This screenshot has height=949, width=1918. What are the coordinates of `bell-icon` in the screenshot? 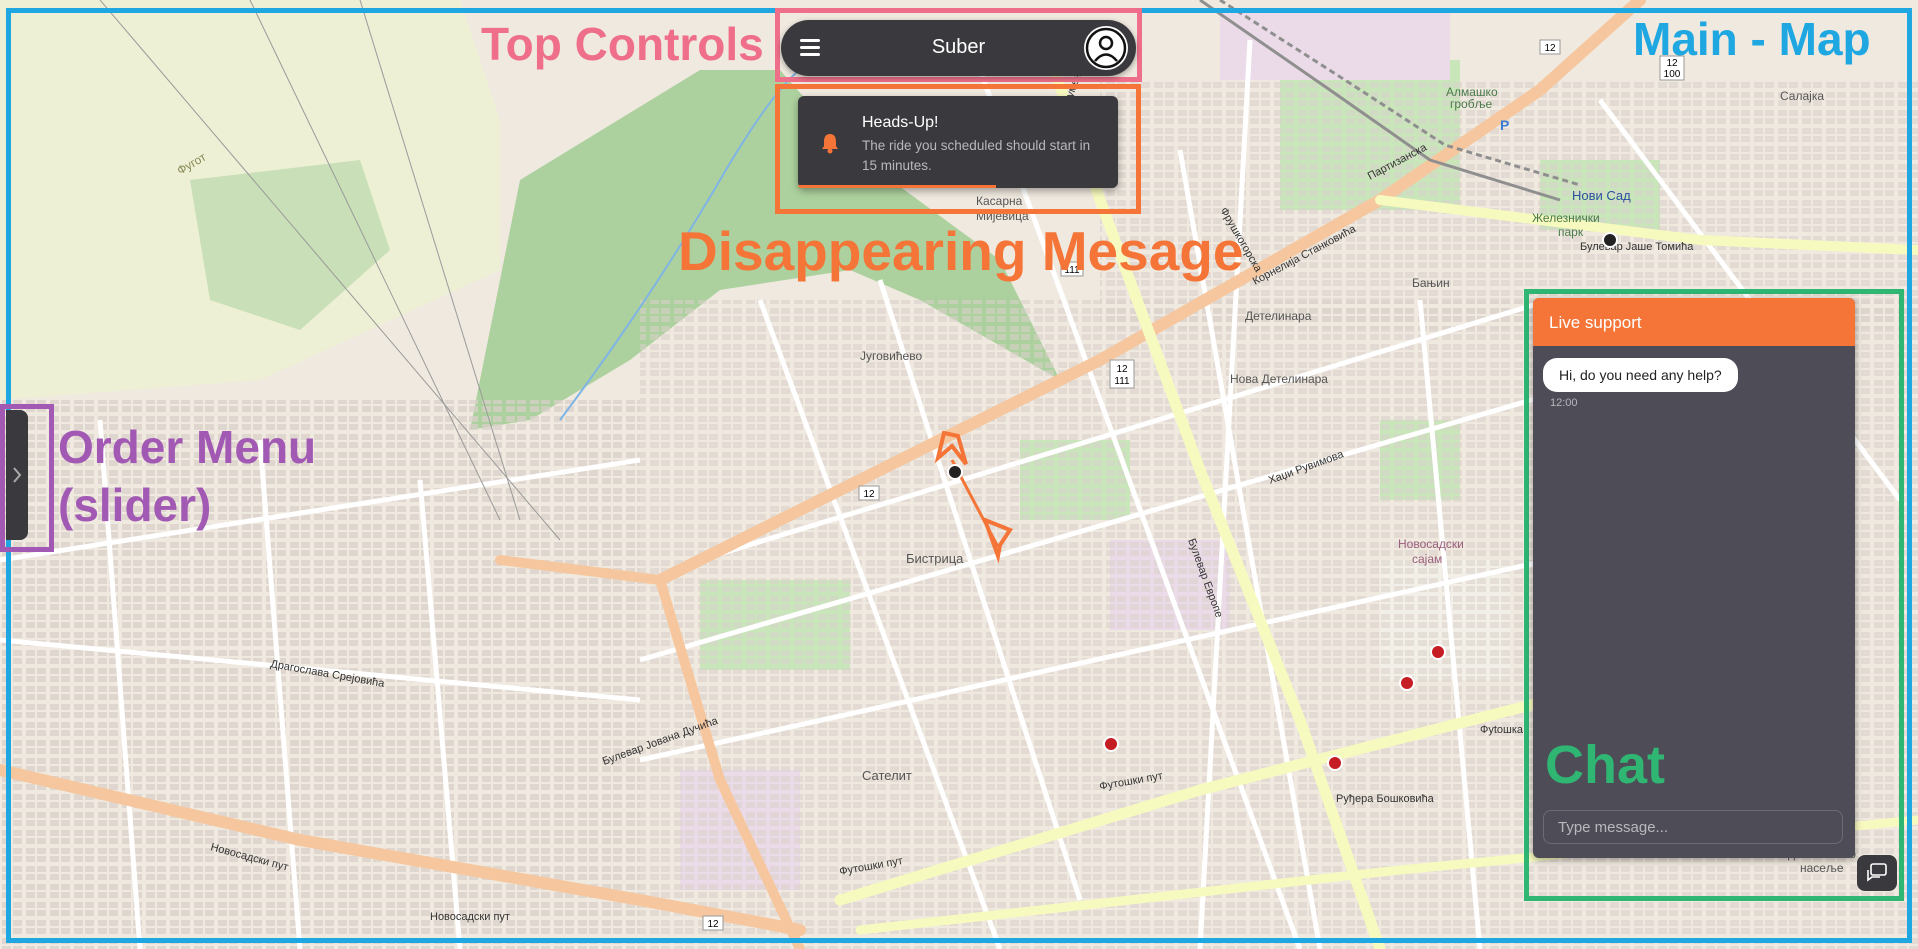 It's located at (830, 144).